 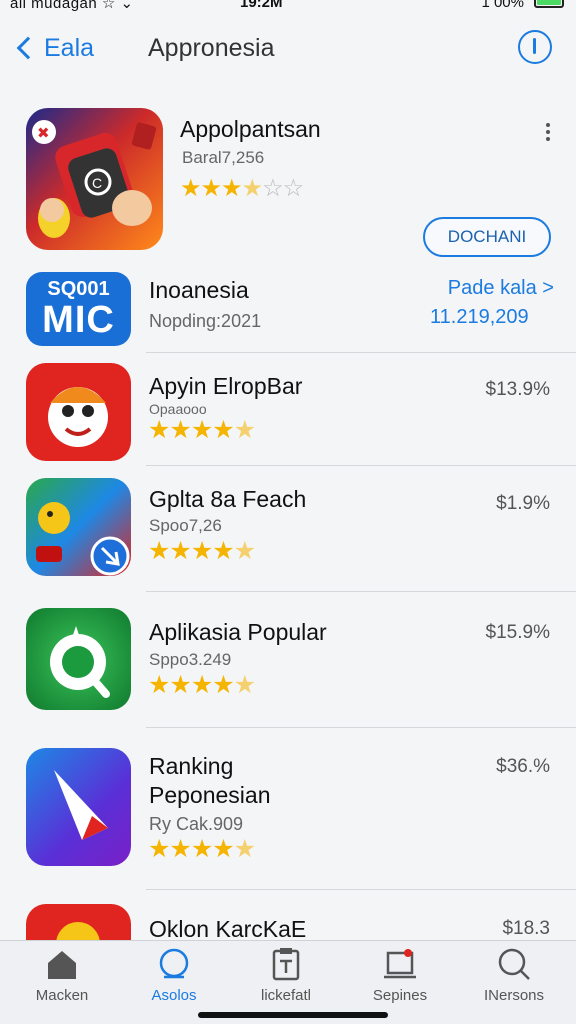 I want to click on app-price: $36.%, so click(x=523, y=767).